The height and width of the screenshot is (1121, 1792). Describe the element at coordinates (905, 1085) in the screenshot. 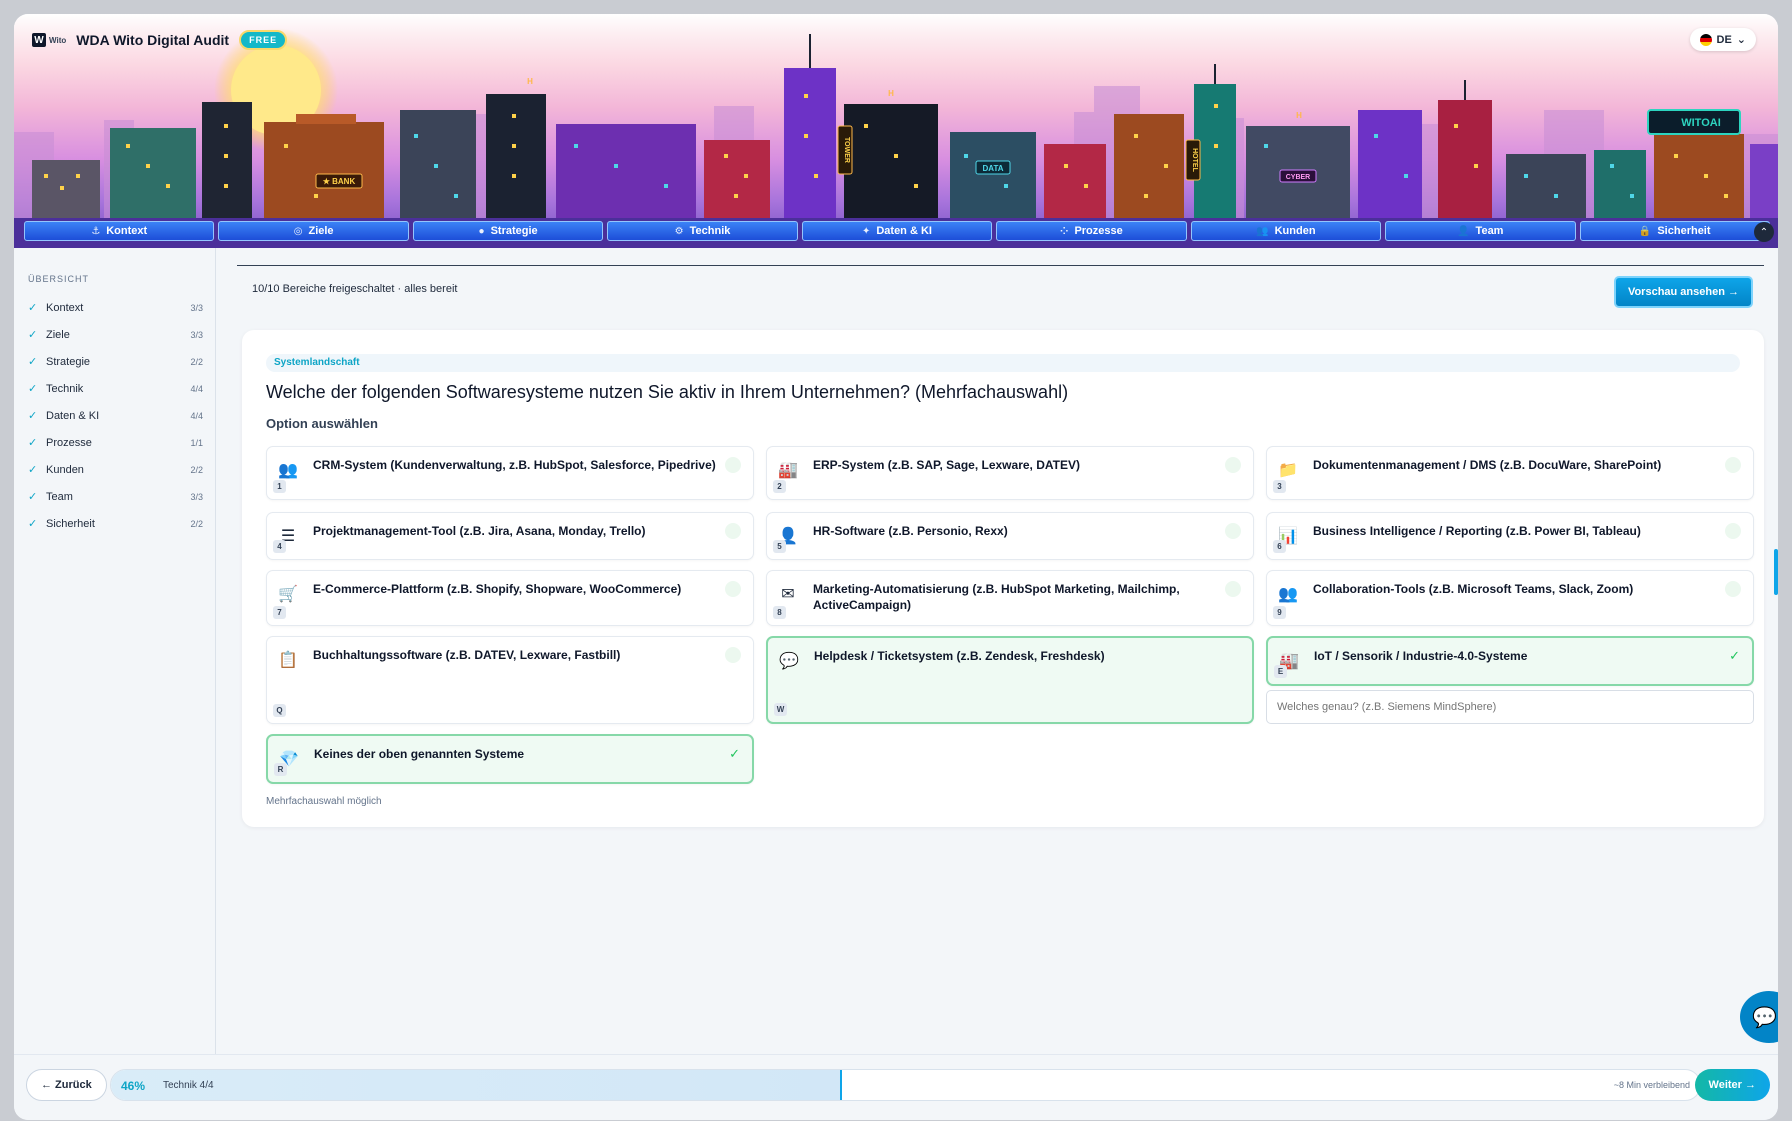

I see `progress-bar: 46% Technik 4/4 ~8 Min verbleibend` at that location.